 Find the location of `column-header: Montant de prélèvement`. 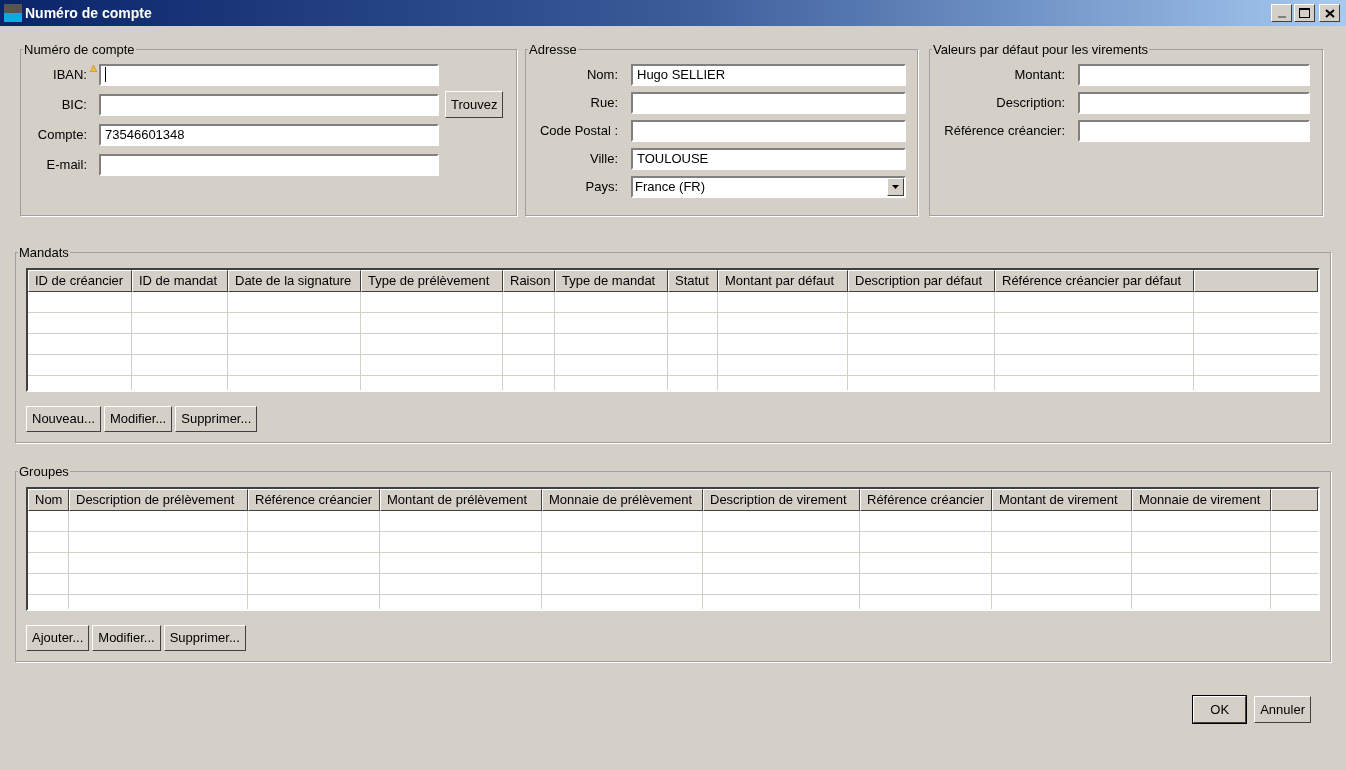

column-header: Montant de prélèvement is located at coordinates (461, 499).